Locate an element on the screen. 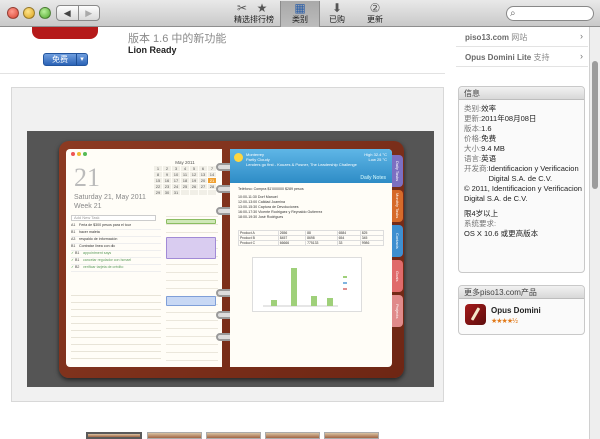 The image size is (600, 439). info-size: 大小: 9.4 MB is located at coordinates (484, 148).